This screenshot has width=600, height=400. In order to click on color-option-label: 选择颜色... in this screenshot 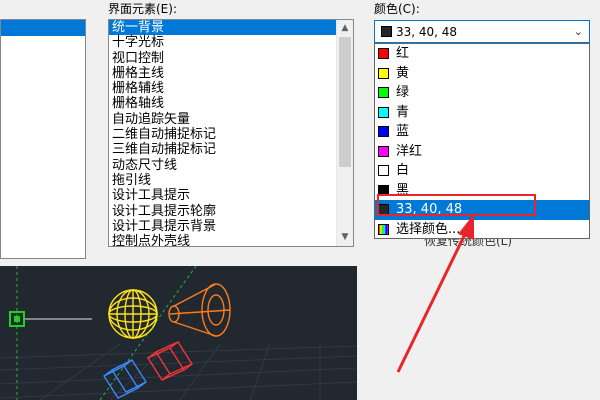, I will do `click(428, 229)`.